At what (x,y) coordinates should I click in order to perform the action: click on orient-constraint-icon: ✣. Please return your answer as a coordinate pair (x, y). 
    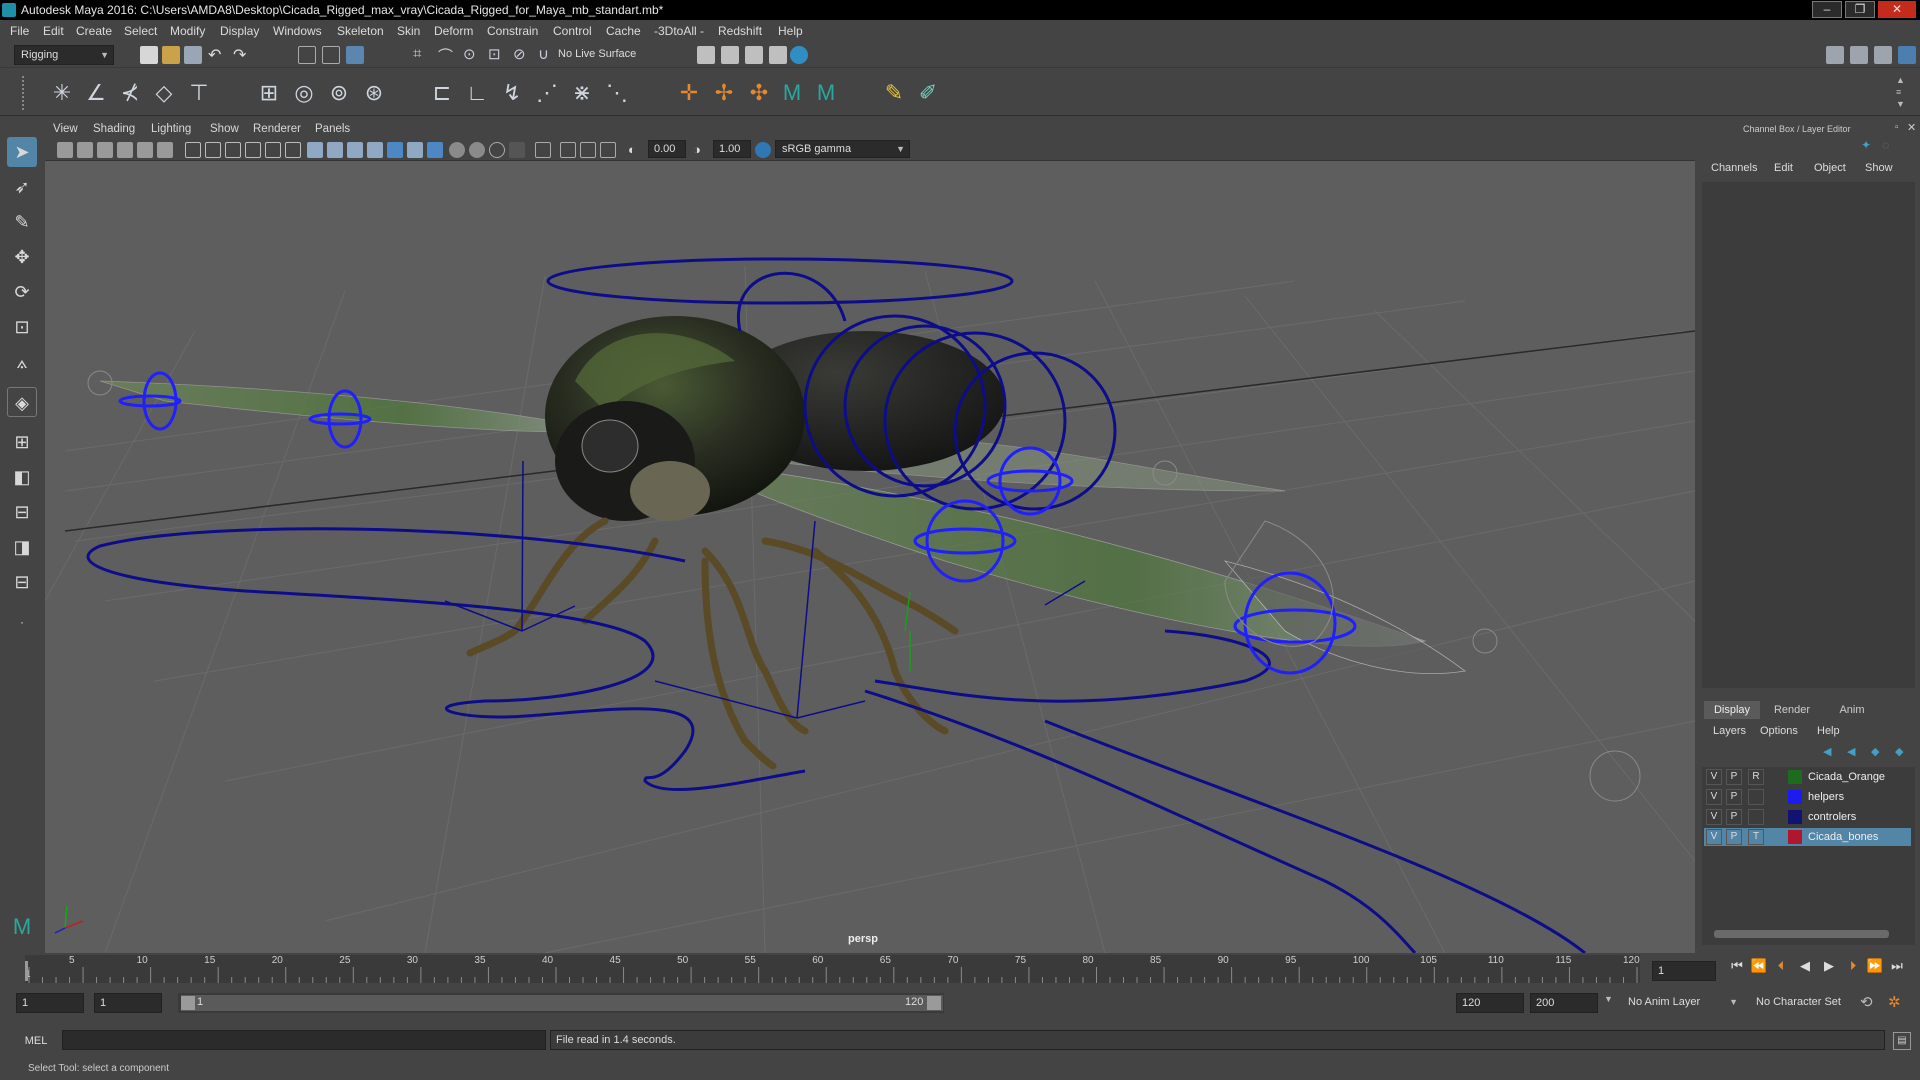
    Looking at the image, I should click on (759, 93).